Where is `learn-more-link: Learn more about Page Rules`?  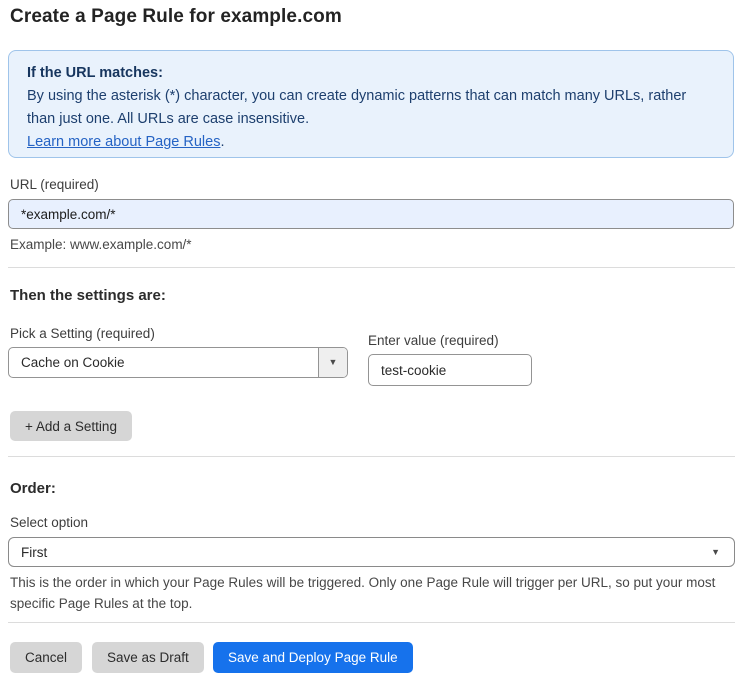 learn-more-link: Learn more about Page Rules is located at coordinates (123, 142).